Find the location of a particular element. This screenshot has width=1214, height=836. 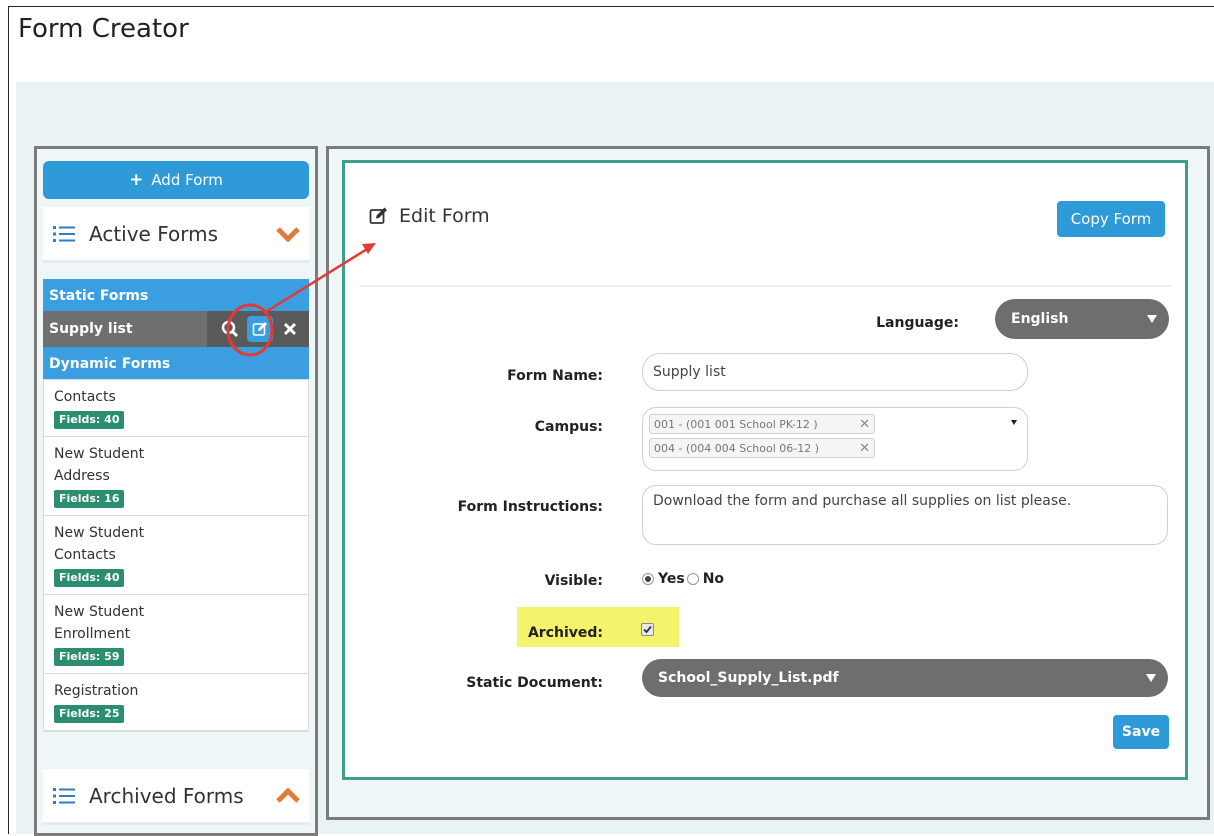

campus-tag: 004 - (004 004 School 06-12 ) ✕ is located at coordinates (762, 448).